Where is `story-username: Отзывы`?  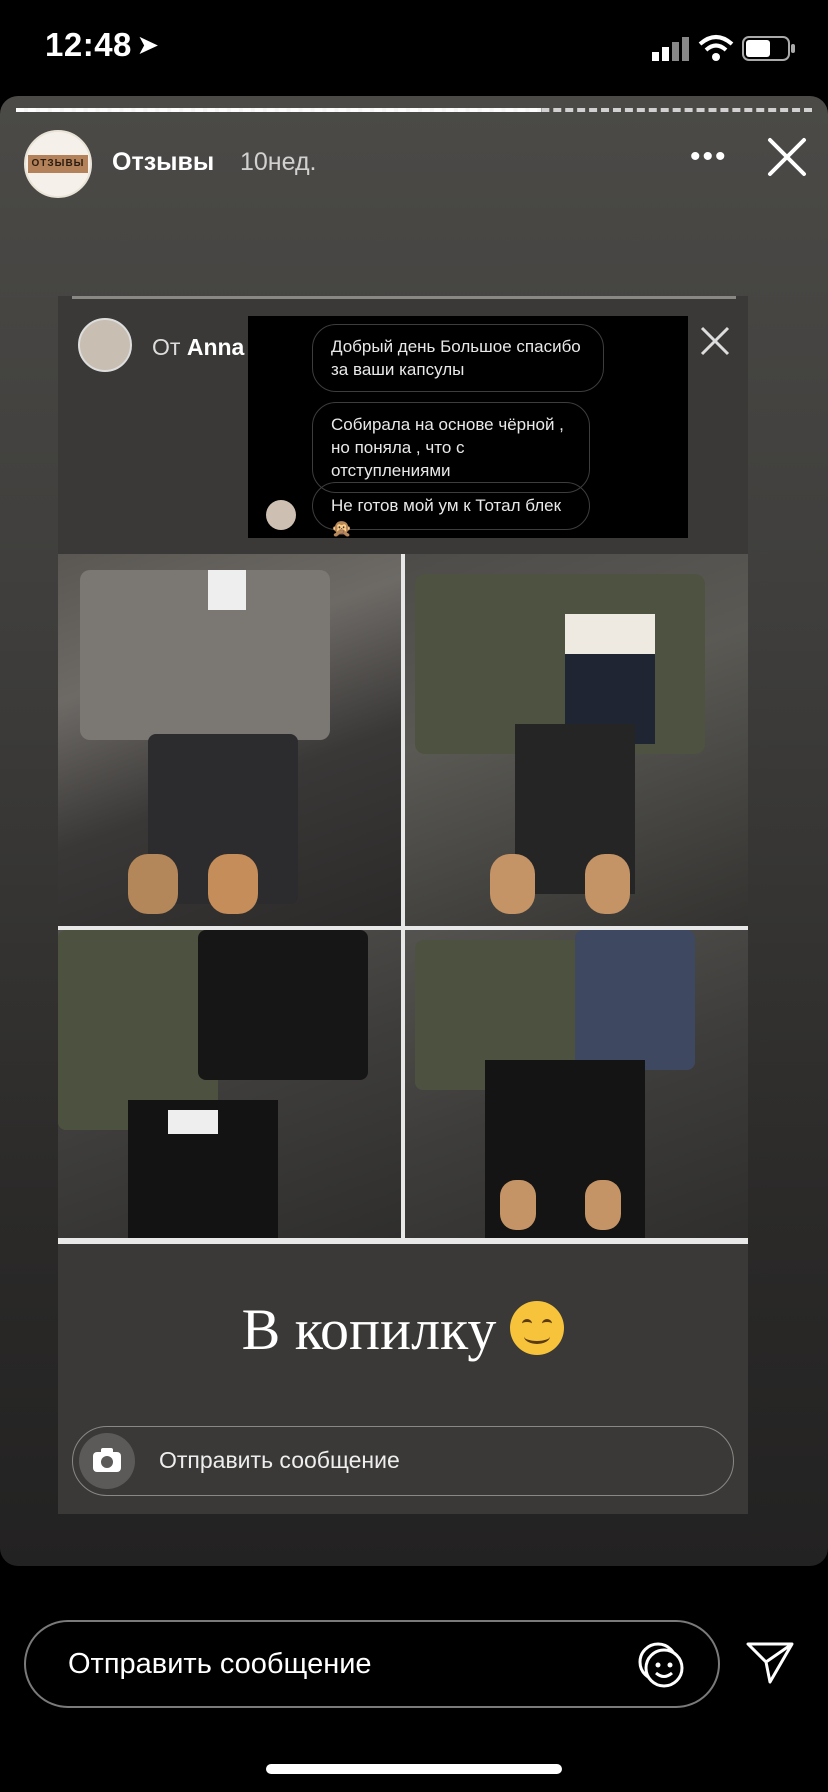
story-username: Отзывы is located at coordinates (163, 162).